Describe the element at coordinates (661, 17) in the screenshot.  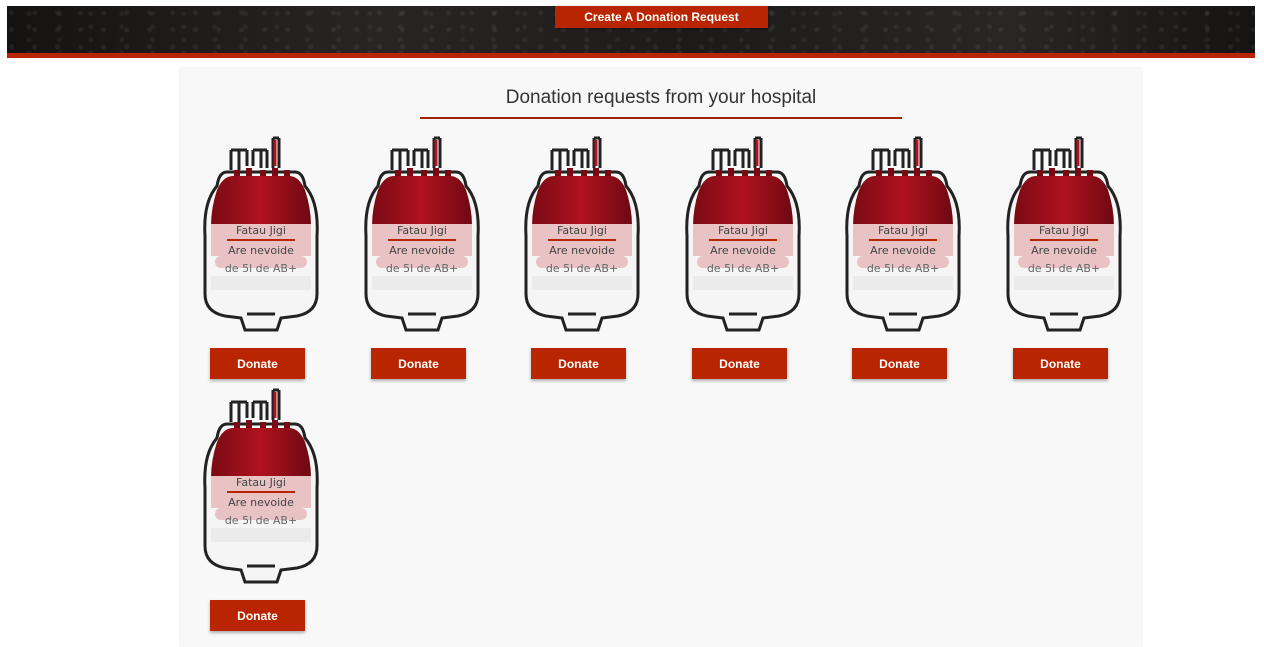
I see `create-donation-request-button: Create A Donation Request` at that location.